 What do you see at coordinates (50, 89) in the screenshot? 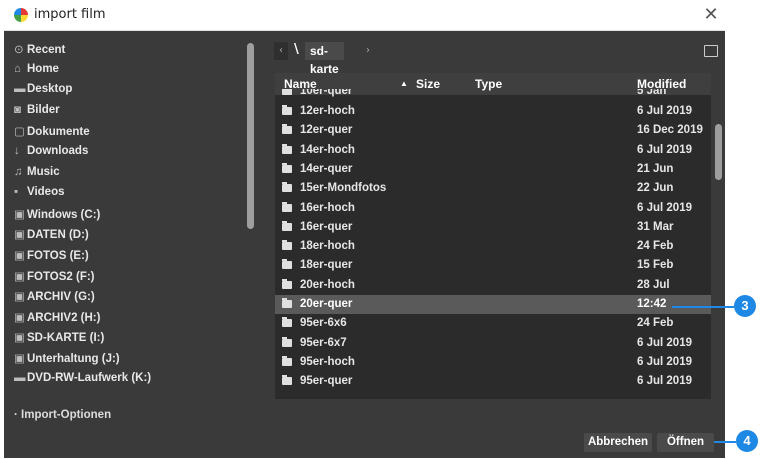
I see `sidebar-item-label: Desktop` at bounding box center [50, 89].